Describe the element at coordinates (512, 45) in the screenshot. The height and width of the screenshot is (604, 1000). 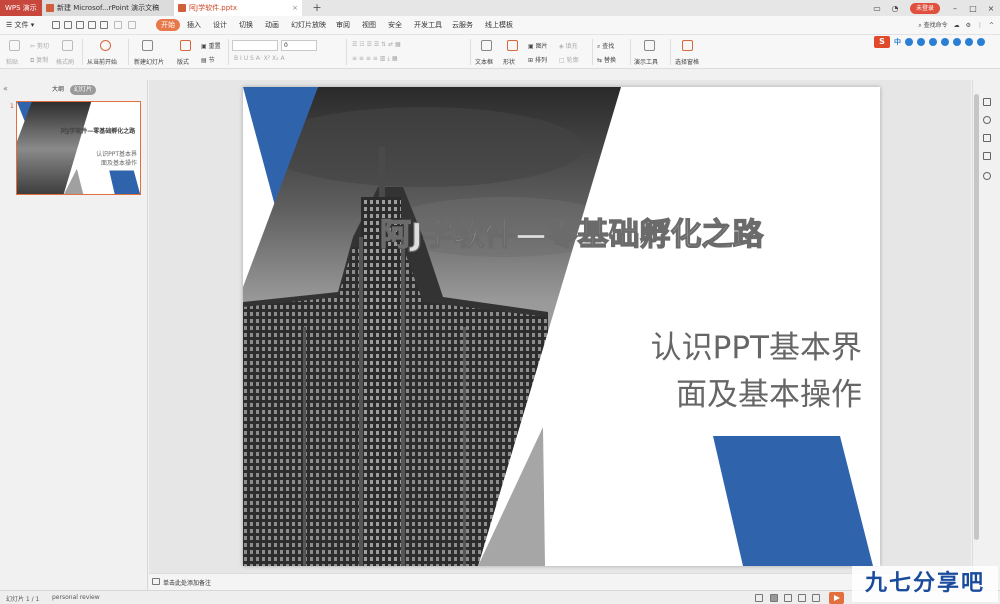
I see `shape-icon` at that location.